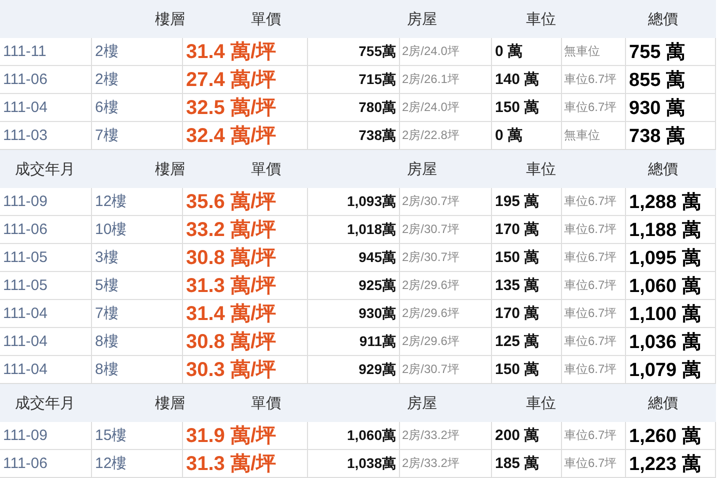 This screenshot has width=720, height=478. Describe the element at coordinates (137, 435) in the screenshot. I see `floor-cell: 15樓` at that location.